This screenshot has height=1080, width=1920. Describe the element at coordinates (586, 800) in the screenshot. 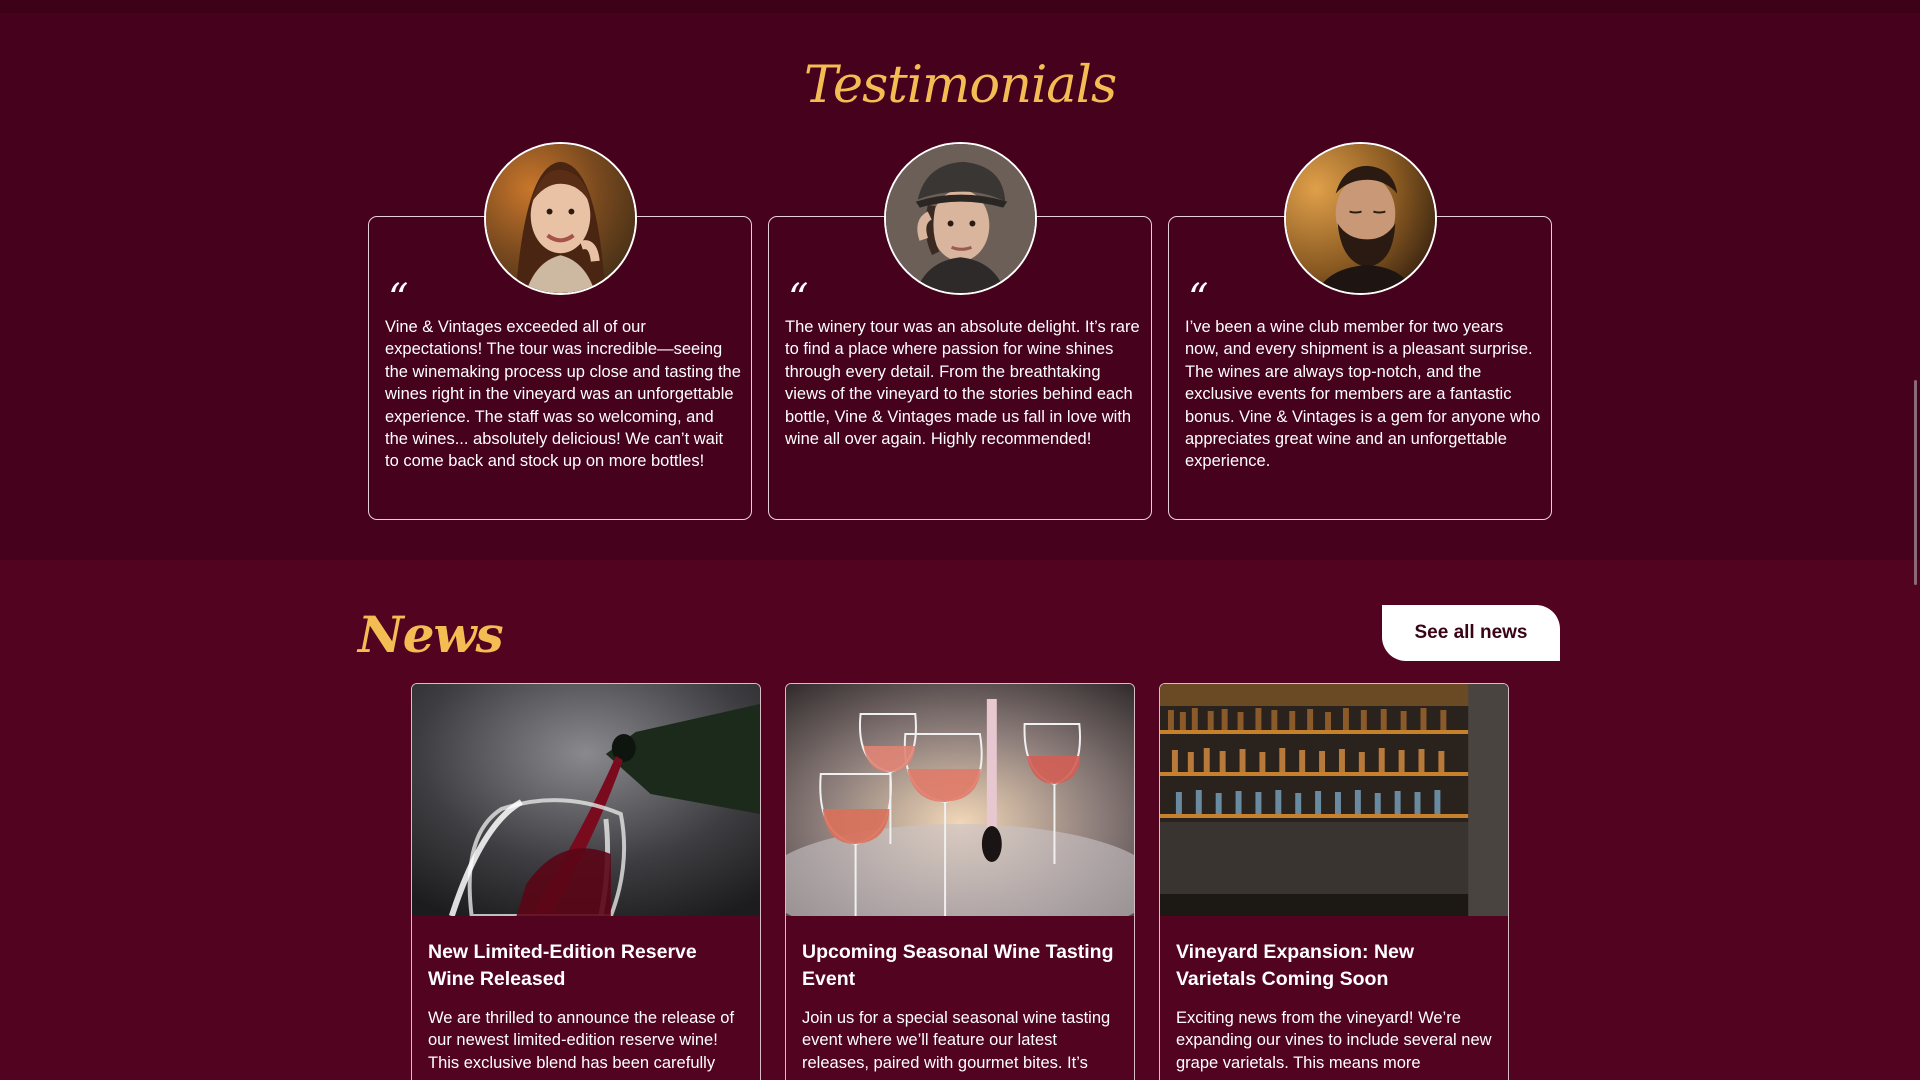

I see `news-image-wine-pour` at that location.